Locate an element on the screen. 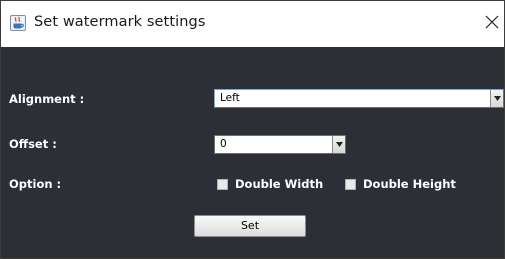 Image resolution: width=505 pixels, height=259 pixels. double-width-checkbox is located at coordinates (222, 184).